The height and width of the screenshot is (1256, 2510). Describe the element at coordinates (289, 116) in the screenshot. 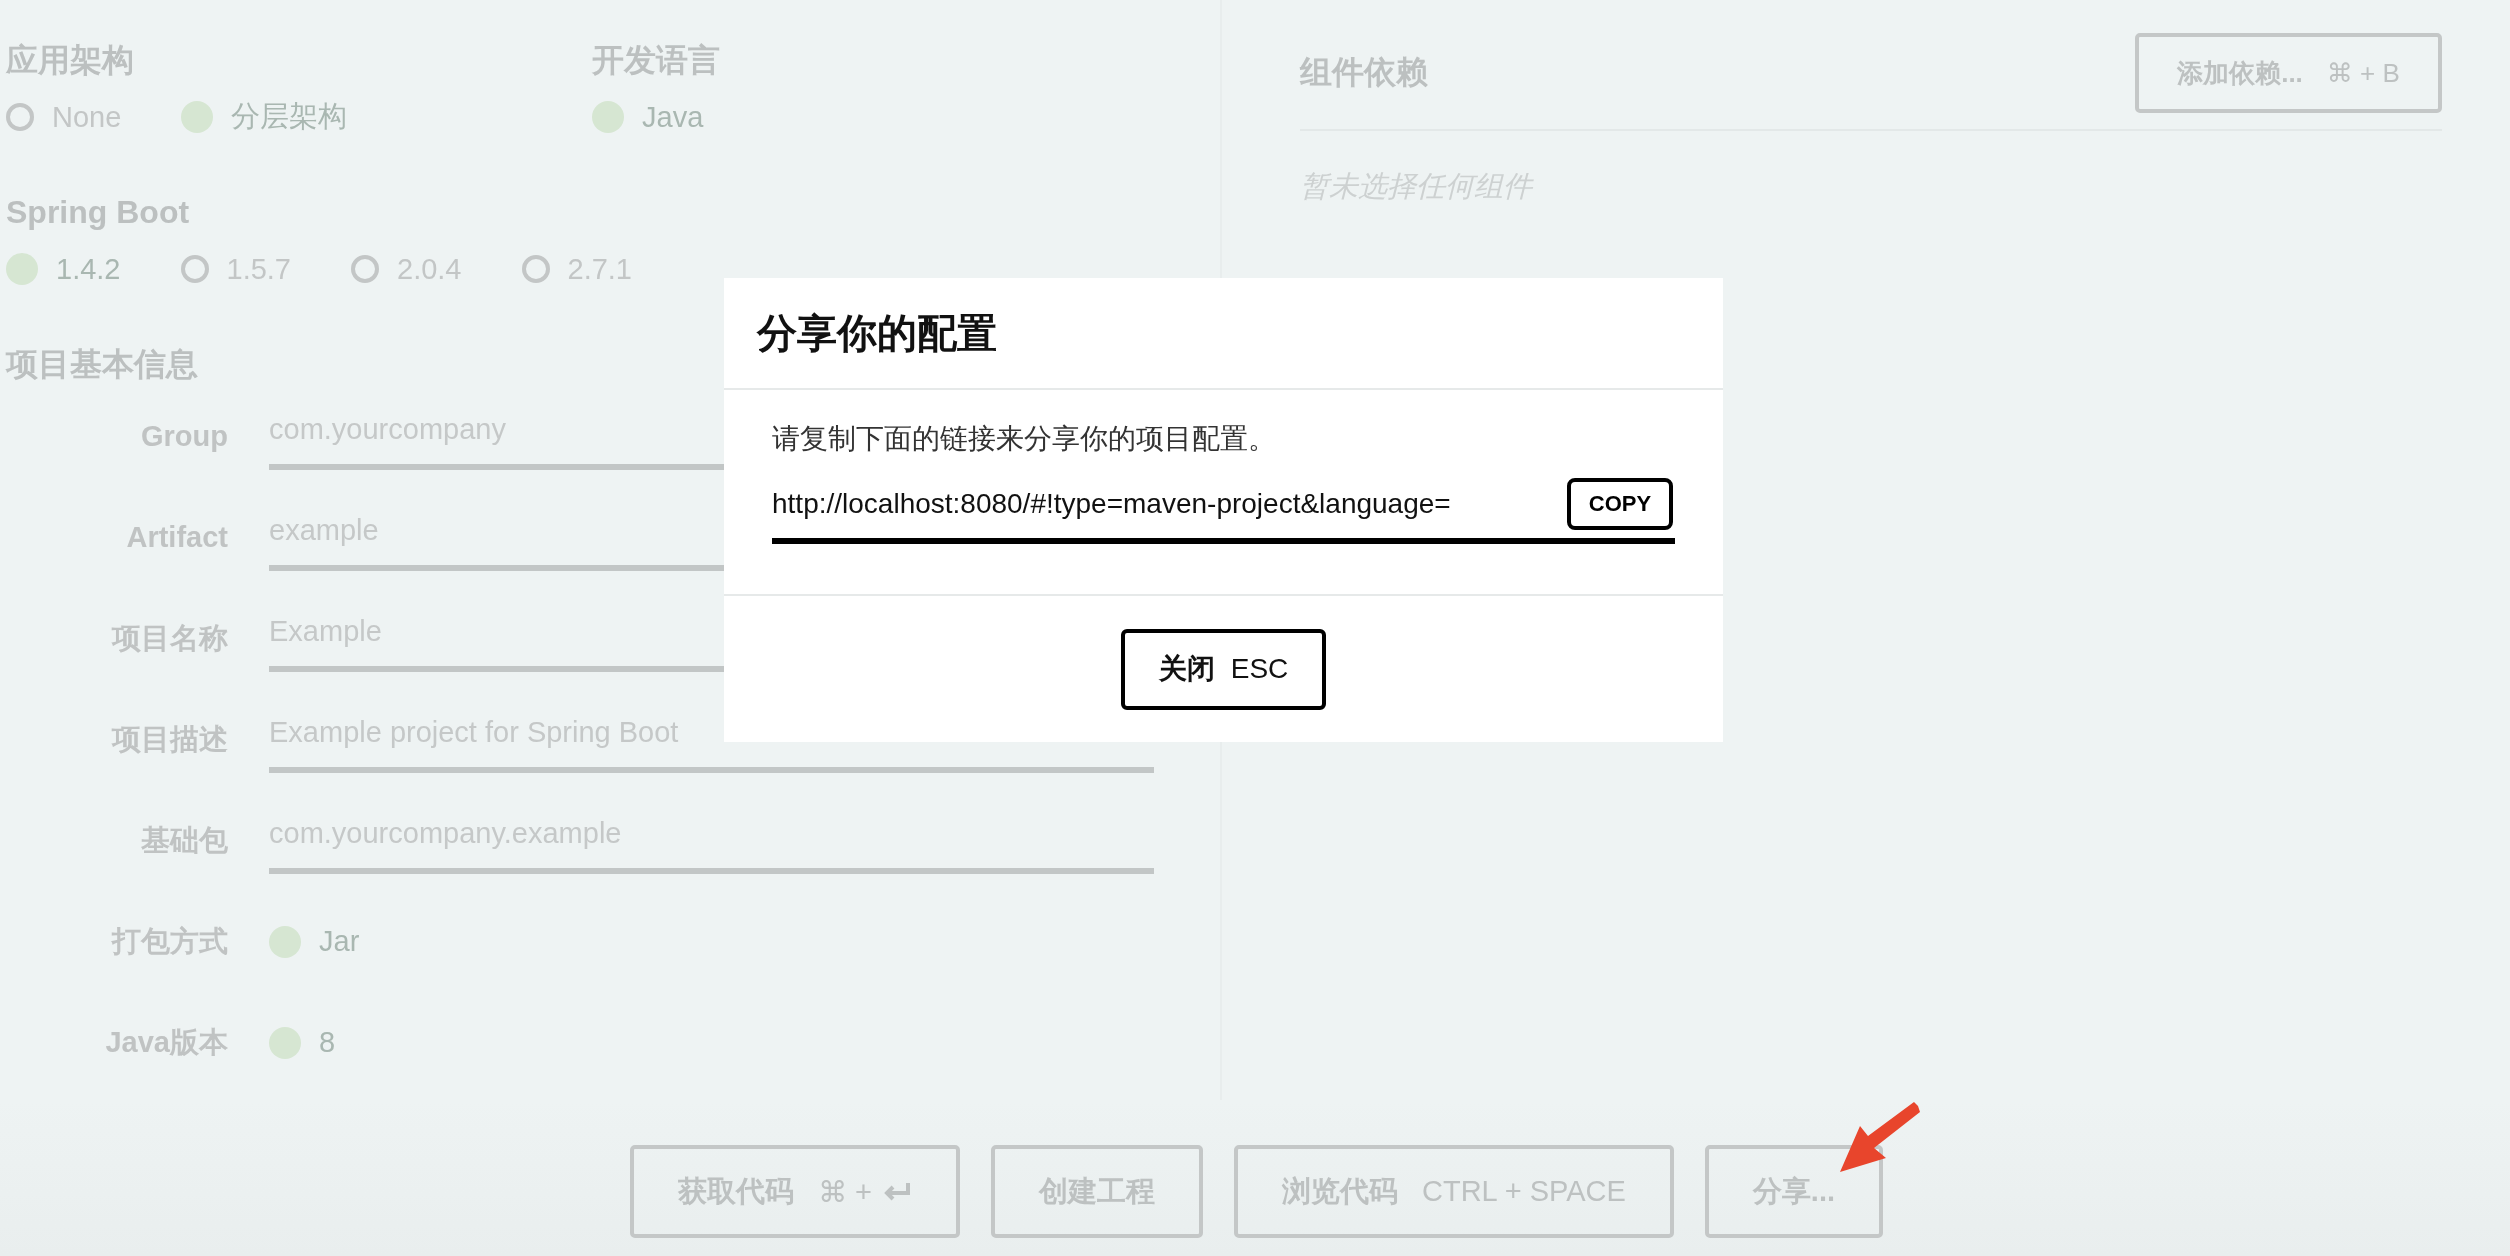

I see `radio-label: 分层架构` at that location.